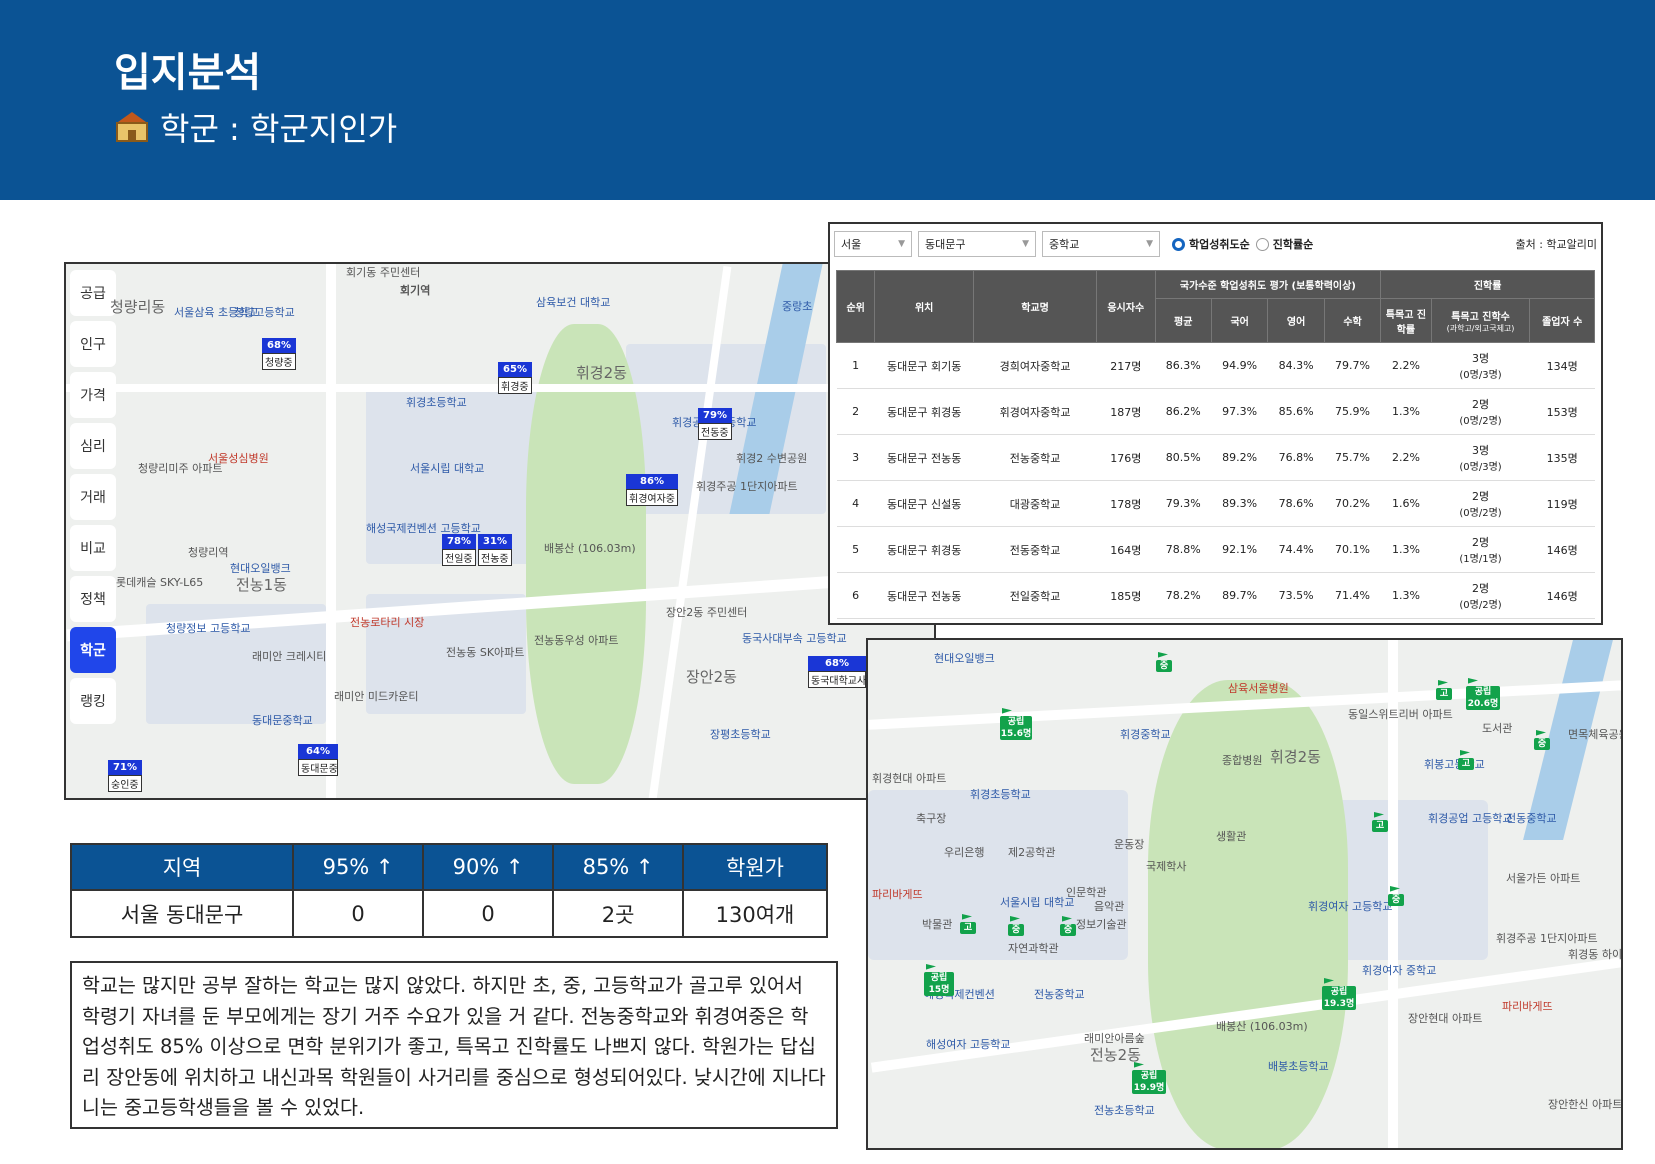 The height and width of the screenshot is (1164, 1655). I want to click on map-label: 휘경초등학교, so click(1000, 794).